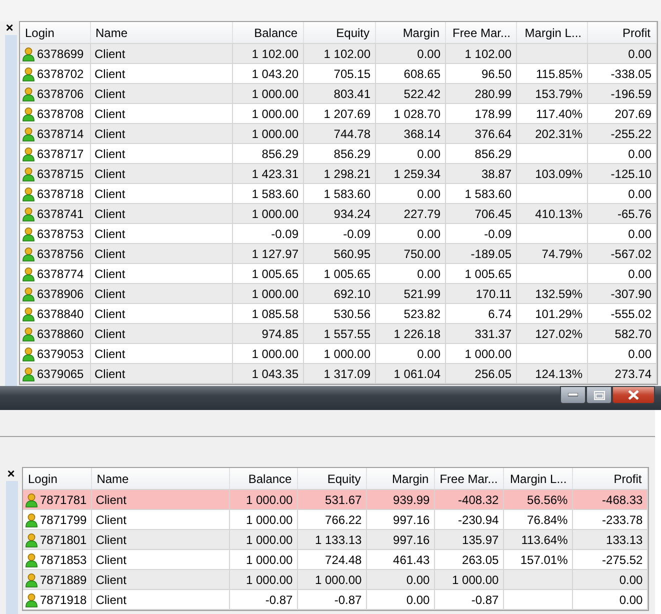  Describe the element at coordinates (547, 499) in the screenshot. I see `table-cell: 56.56%` at that location.